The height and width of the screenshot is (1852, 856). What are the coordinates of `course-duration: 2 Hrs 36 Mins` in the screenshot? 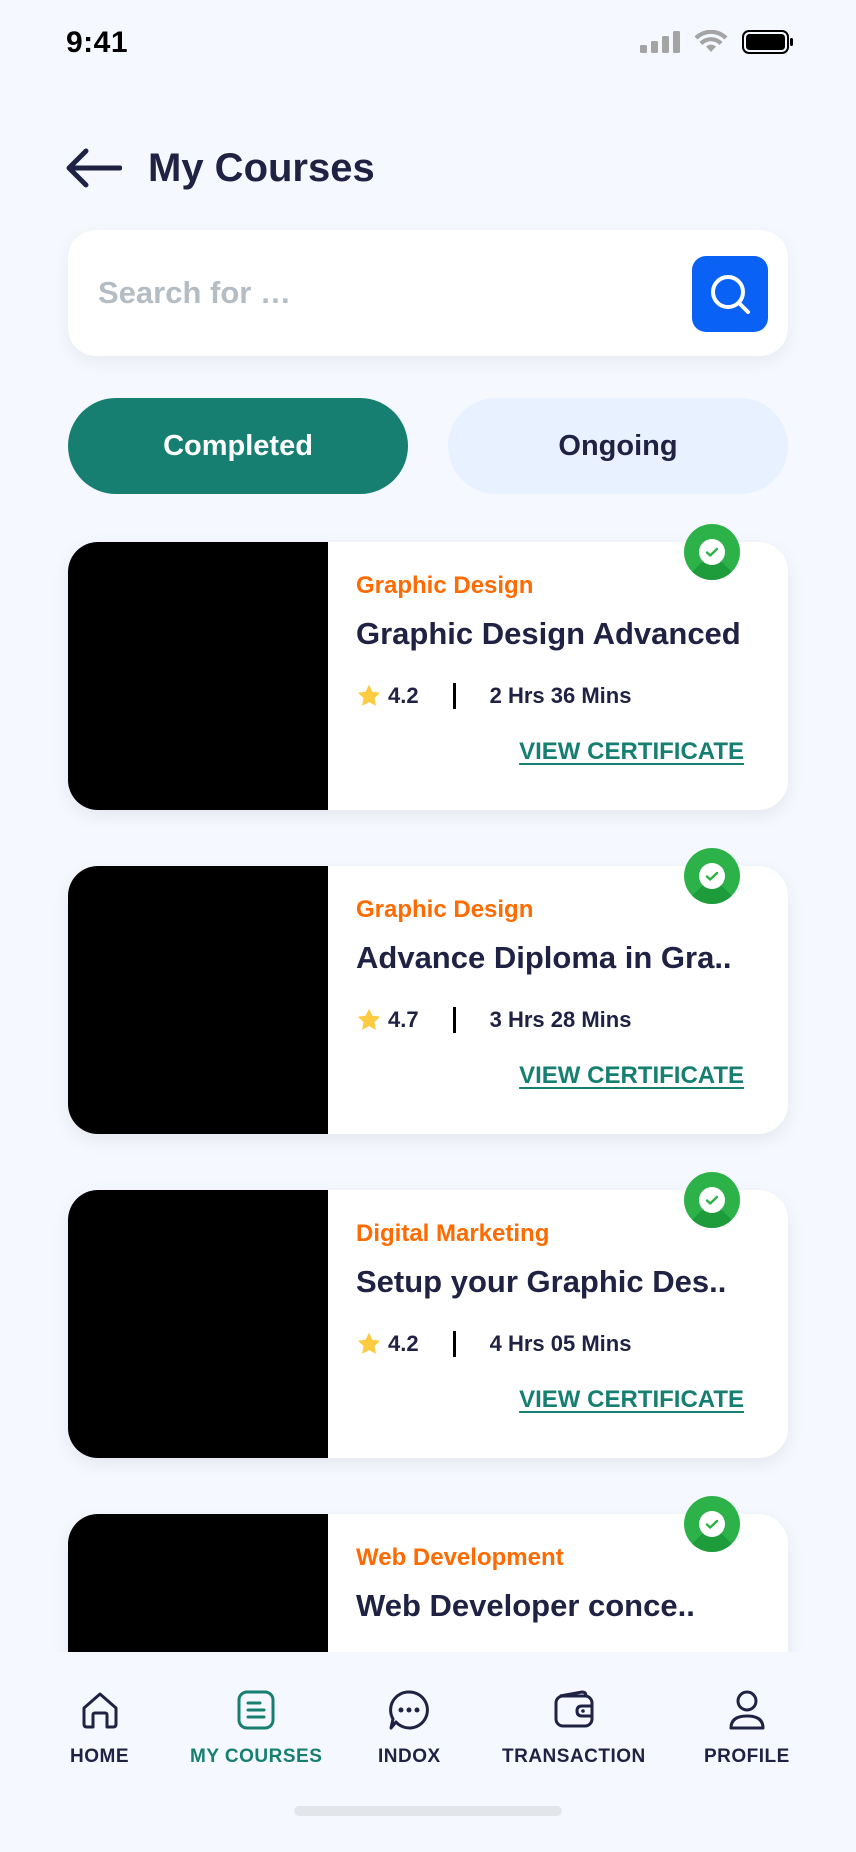 It's located at (560, 695).